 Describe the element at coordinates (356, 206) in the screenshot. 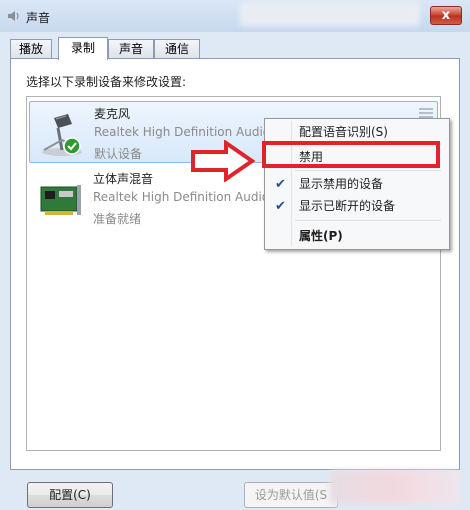

I see `menu-item-show-disconnected: ✔ 显示已断开的设备` at that location.